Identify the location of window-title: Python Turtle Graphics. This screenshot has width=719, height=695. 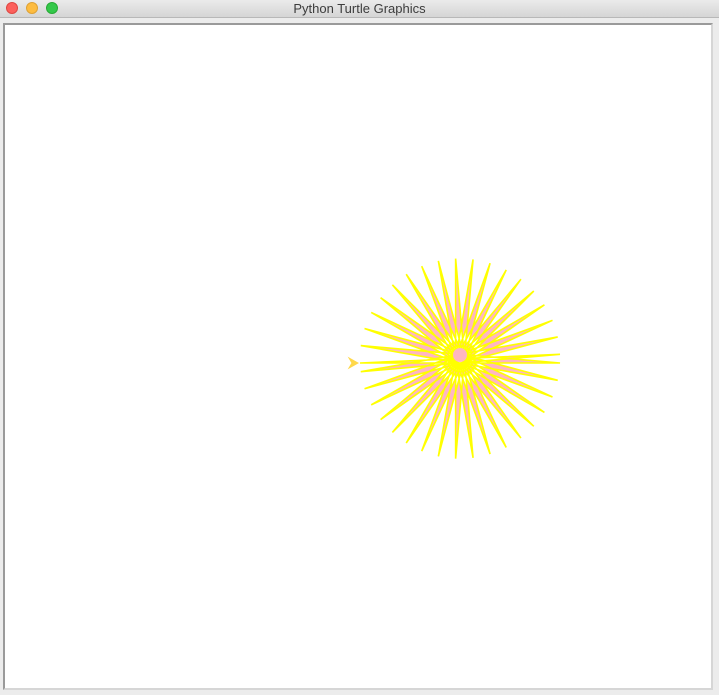
(359, 8).